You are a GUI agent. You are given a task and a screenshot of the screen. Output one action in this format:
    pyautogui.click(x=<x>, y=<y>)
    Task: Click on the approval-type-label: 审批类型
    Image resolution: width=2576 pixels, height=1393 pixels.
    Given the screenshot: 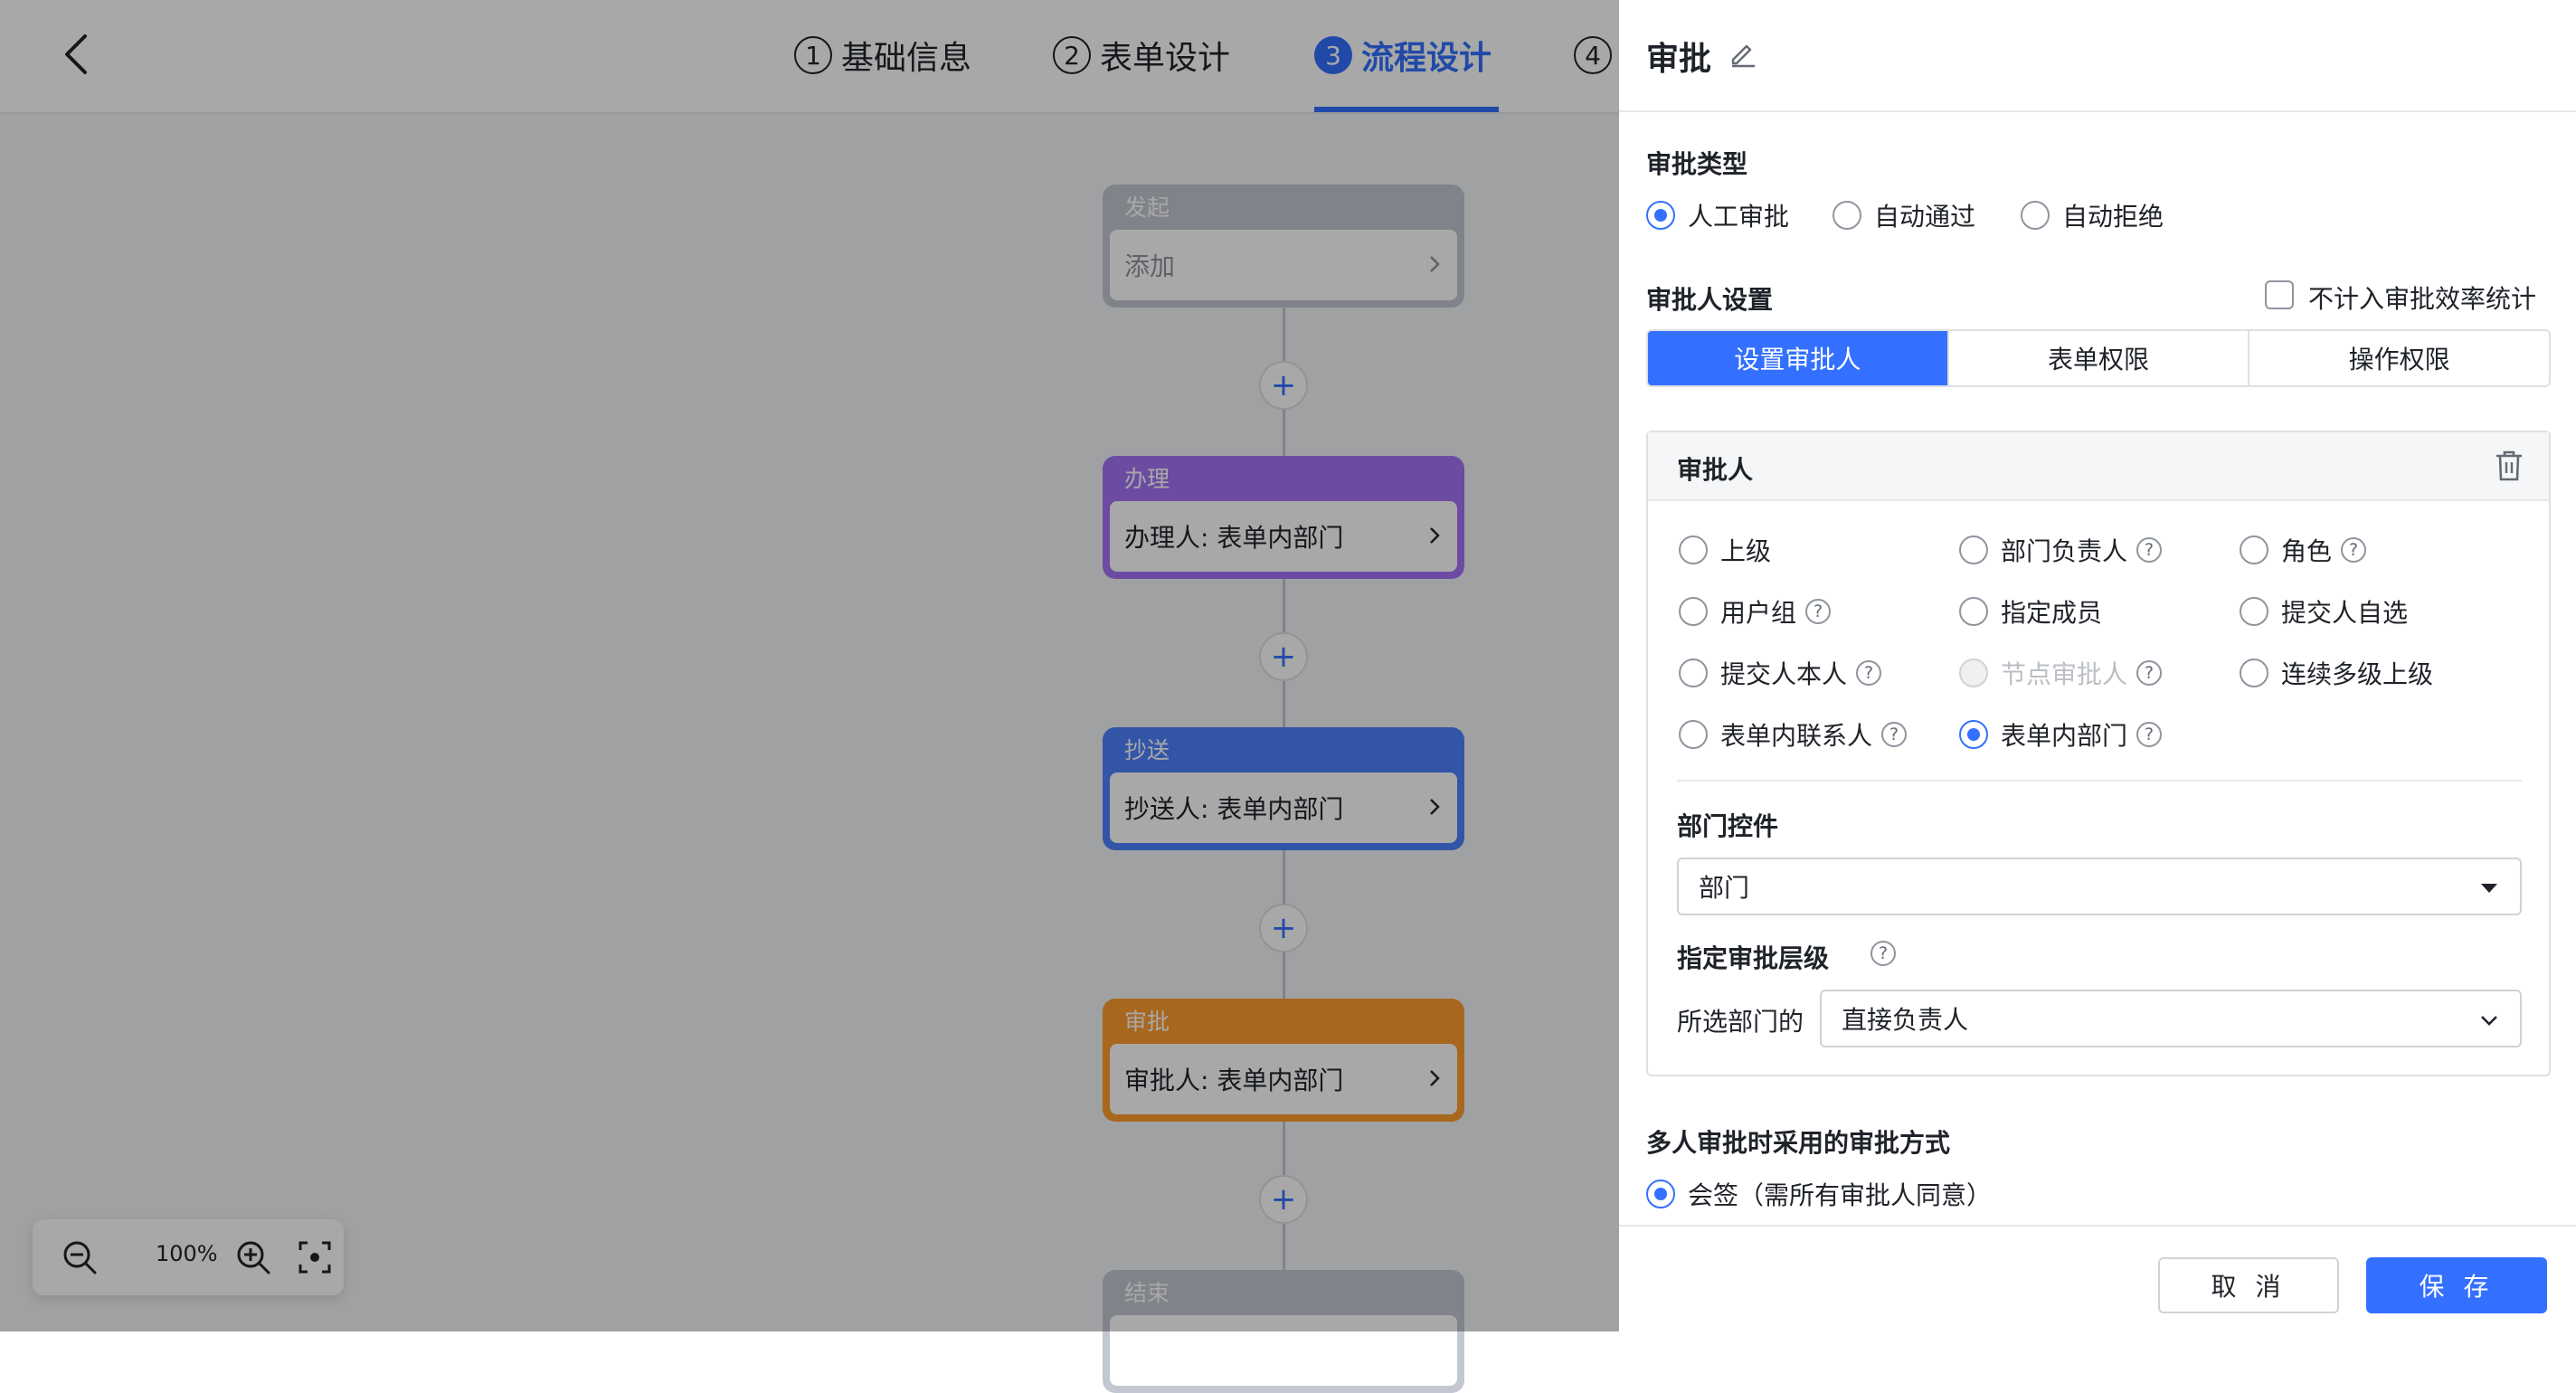 What is the action you would take?
    pyautogui.click(x=1697, y=164)
    